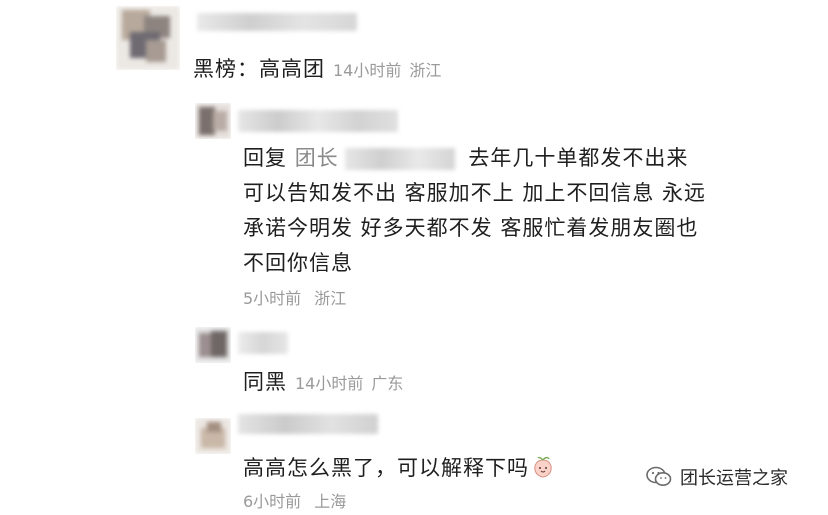  Describe the element at coordinates (265, 382) in the screenshot. I see `reply2-text: 同黑` at that location.